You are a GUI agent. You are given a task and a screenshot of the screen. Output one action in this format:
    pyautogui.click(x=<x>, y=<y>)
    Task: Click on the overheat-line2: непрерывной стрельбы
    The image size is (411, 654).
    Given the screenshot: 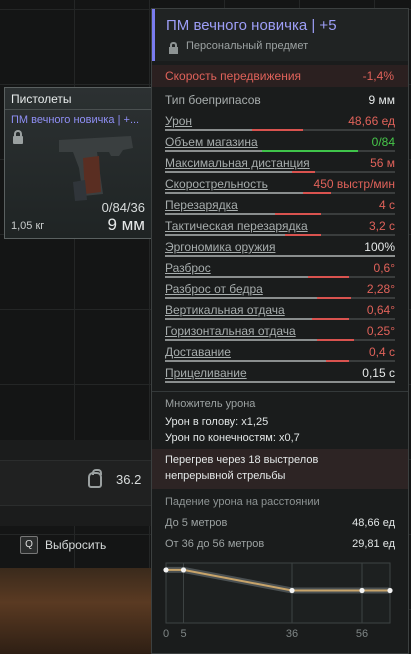 What is the action you would take?
    pyautogui.click(x=225, y=476)
    